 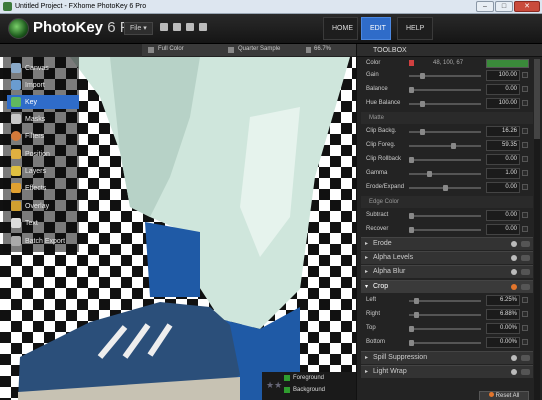 What do you see at coordinates (503, 187) in the screenshot?
I see `erode-expand-value: 0.00` at bounding box center [503, 187].